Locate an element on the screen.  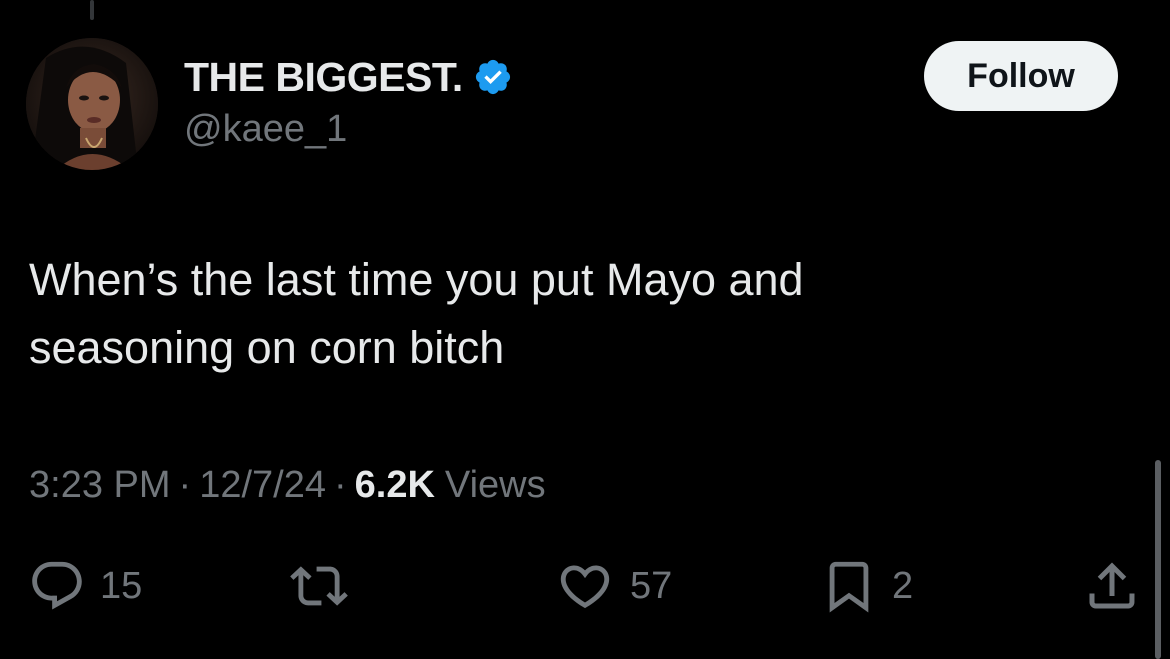
repost-button is located at coordinates (326, 586).